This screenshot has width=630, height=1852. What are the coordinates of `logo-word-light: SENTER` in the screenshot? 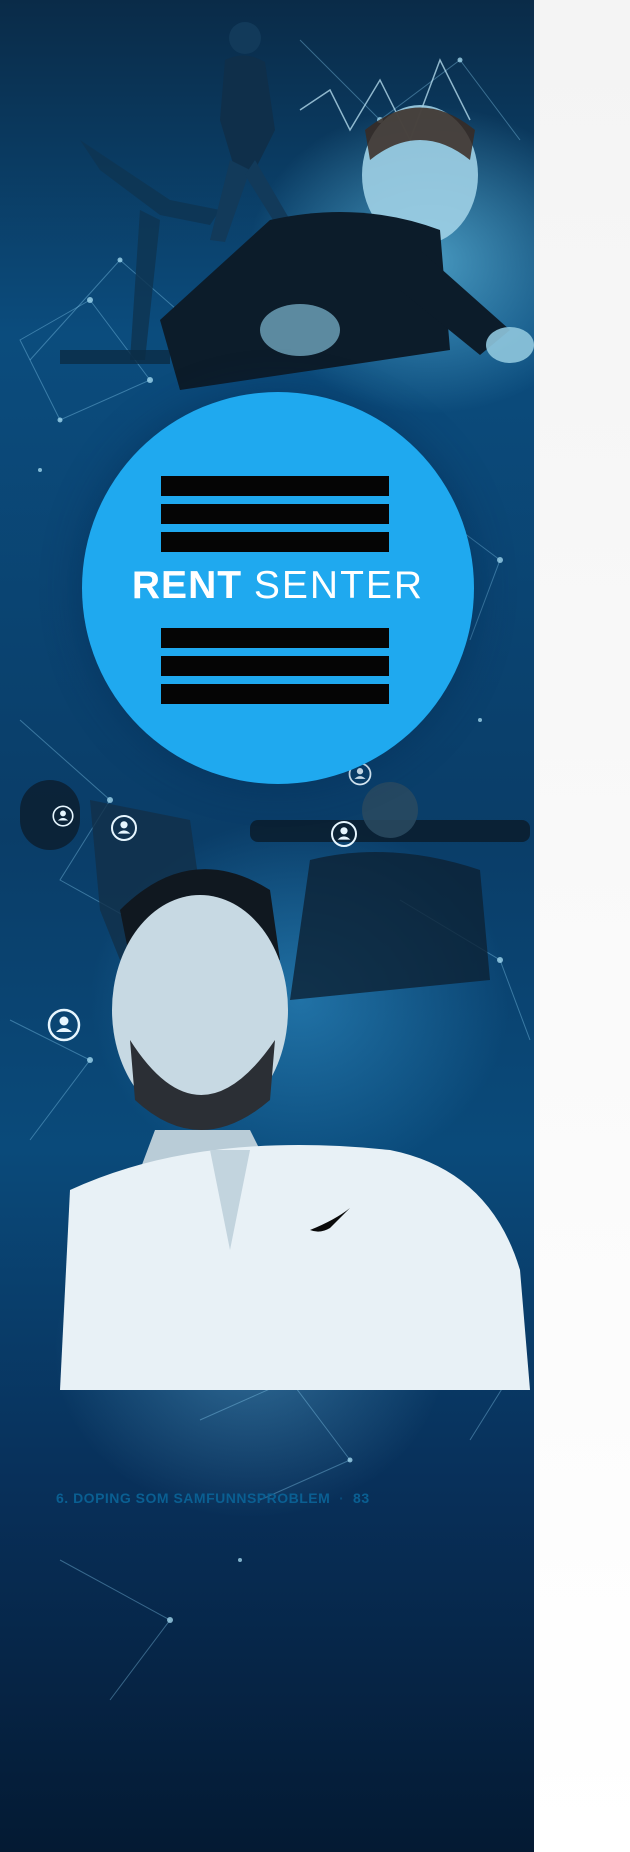 It's located at (339, 585).